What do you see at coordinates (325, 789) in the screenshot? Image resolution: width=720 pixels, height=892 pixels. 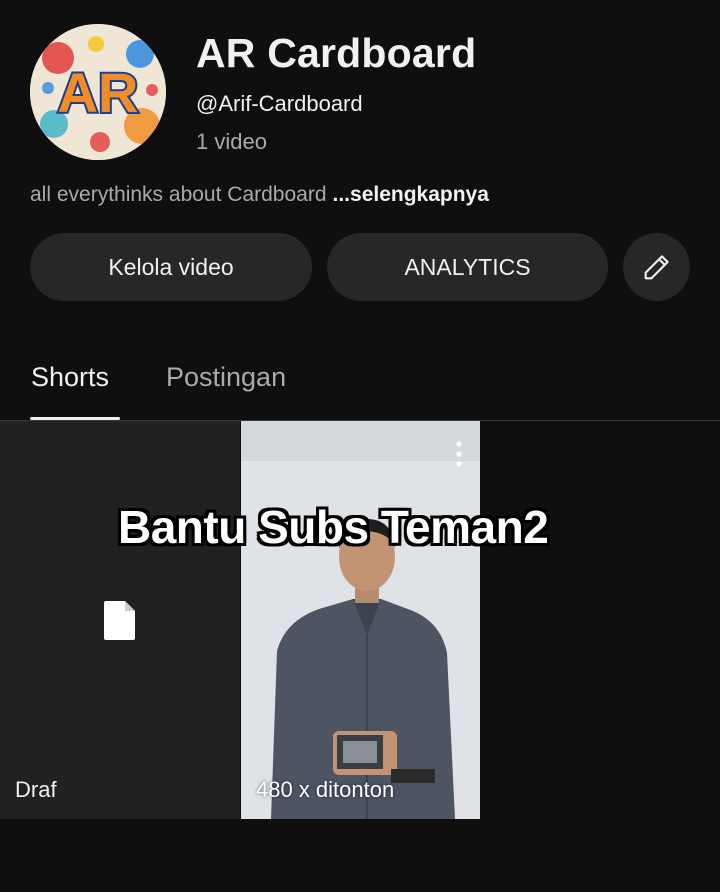 I see `view-count: 480 x ditonton` at bounding box center [325, 789].